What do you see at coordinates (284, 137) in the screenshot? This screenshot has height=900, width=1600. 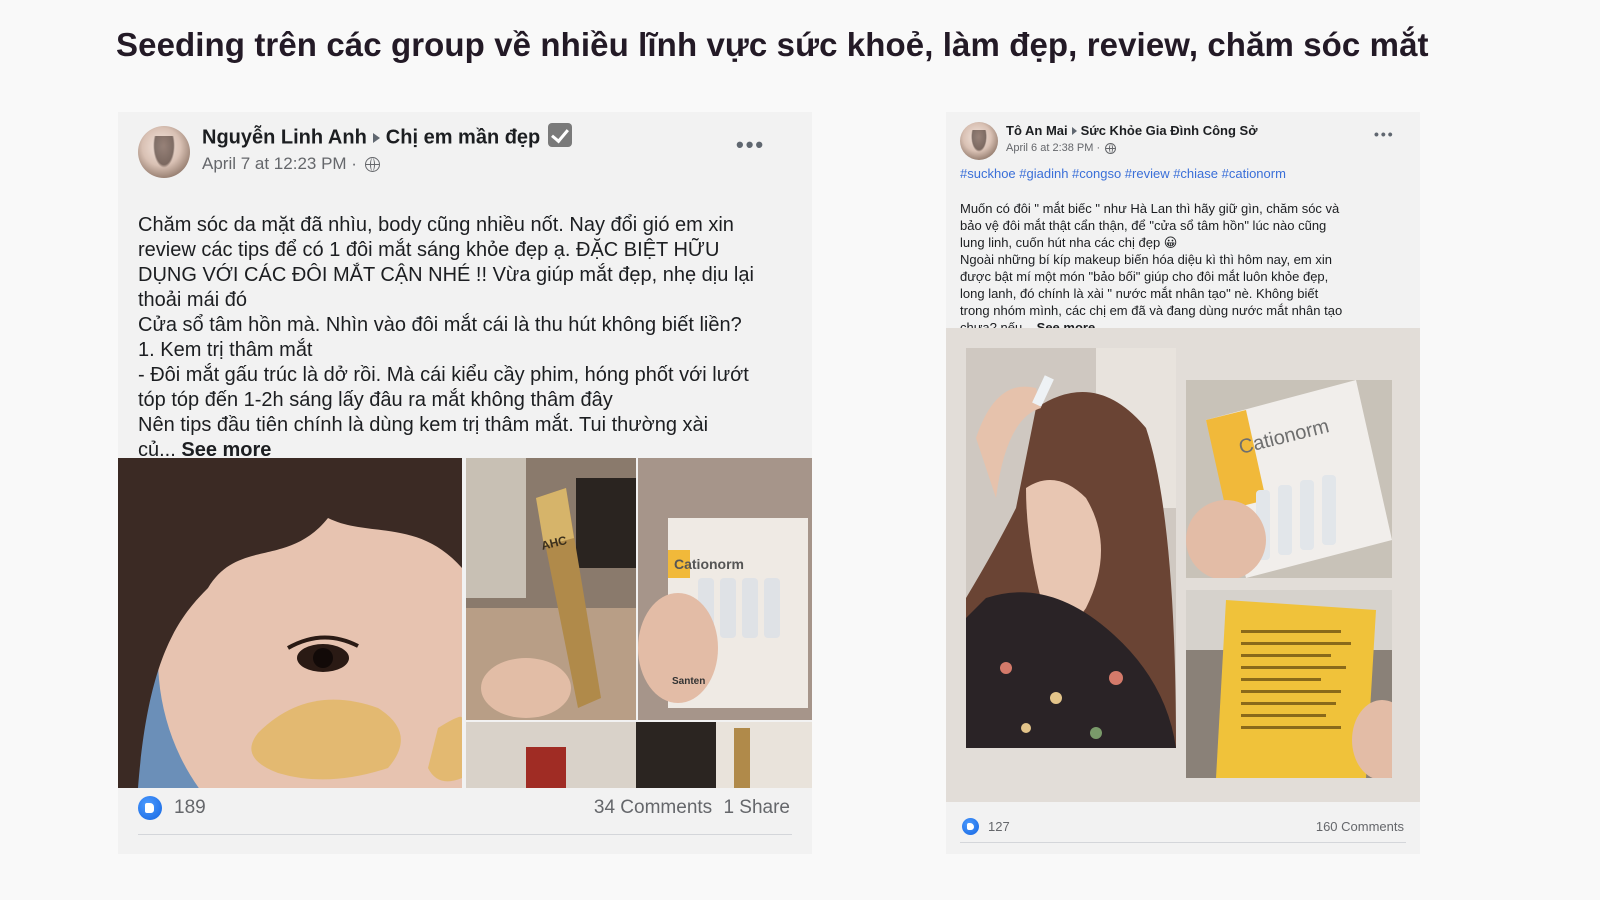 I see `author-name: Nguyễn Linh Anh` at bounding box center [284, 137].